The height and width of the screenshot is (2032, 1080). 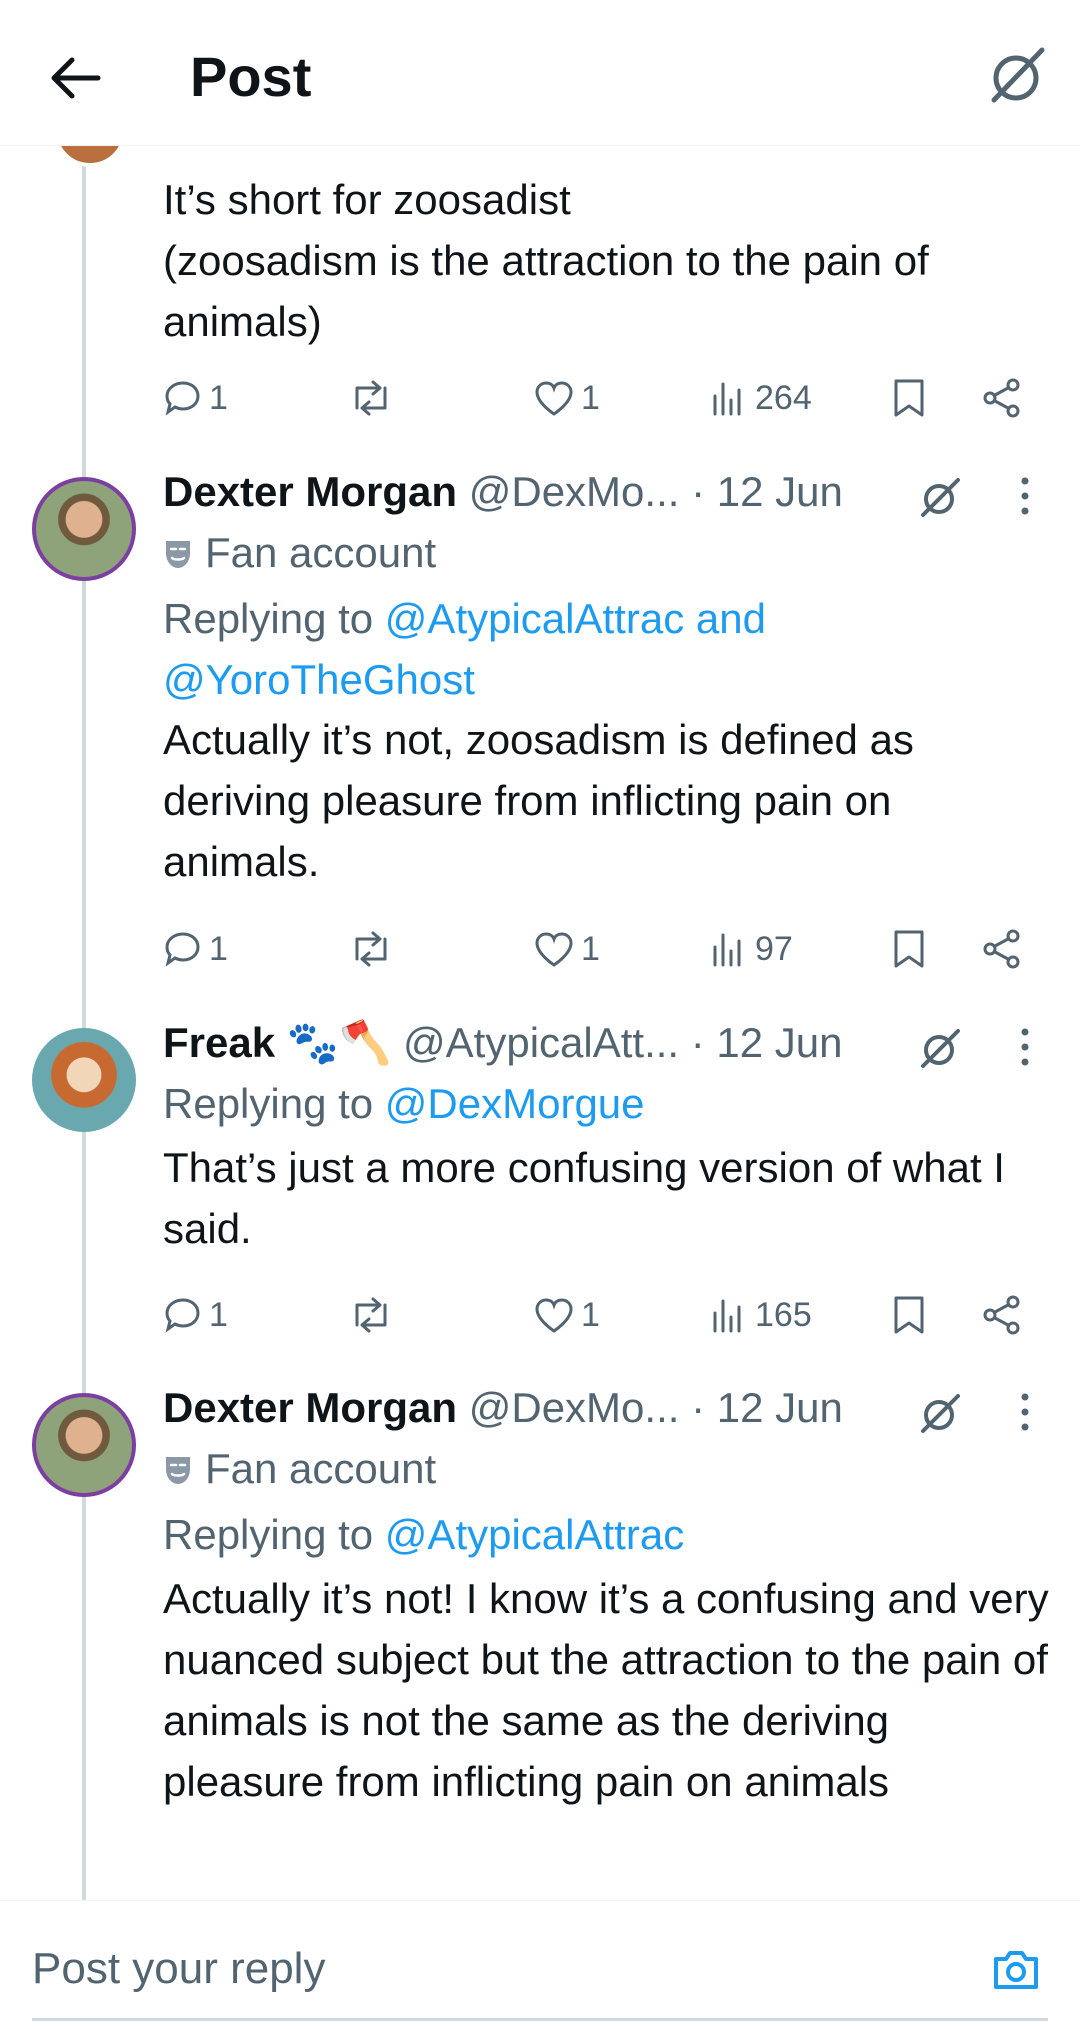 What do you see at coordinates (603, 1315) in the screenshot?
I see `post-actions: 1 1 165` at bounding box center [603, 1315].